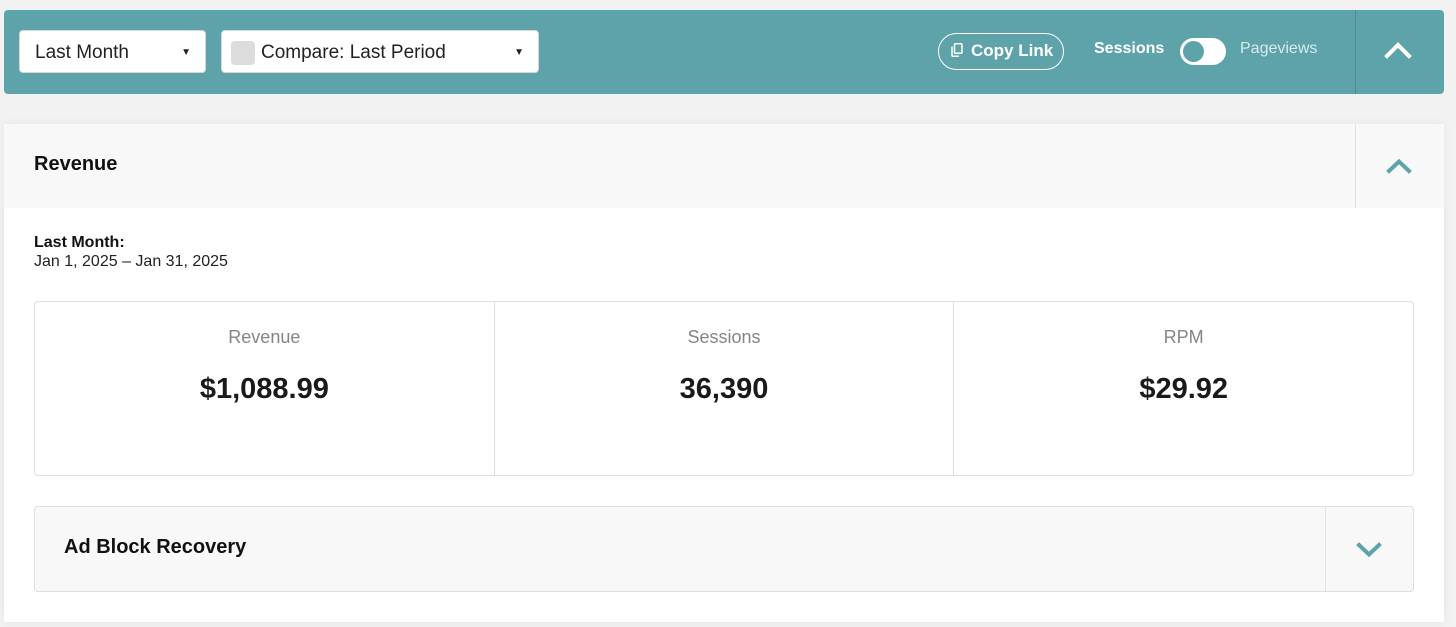 The height and width of the screenshot is (627, 1456). Describe the element at coordinates (1278, 49) in the screenshot. I see `toggle-pageviews-label: Pageviews` at that location.